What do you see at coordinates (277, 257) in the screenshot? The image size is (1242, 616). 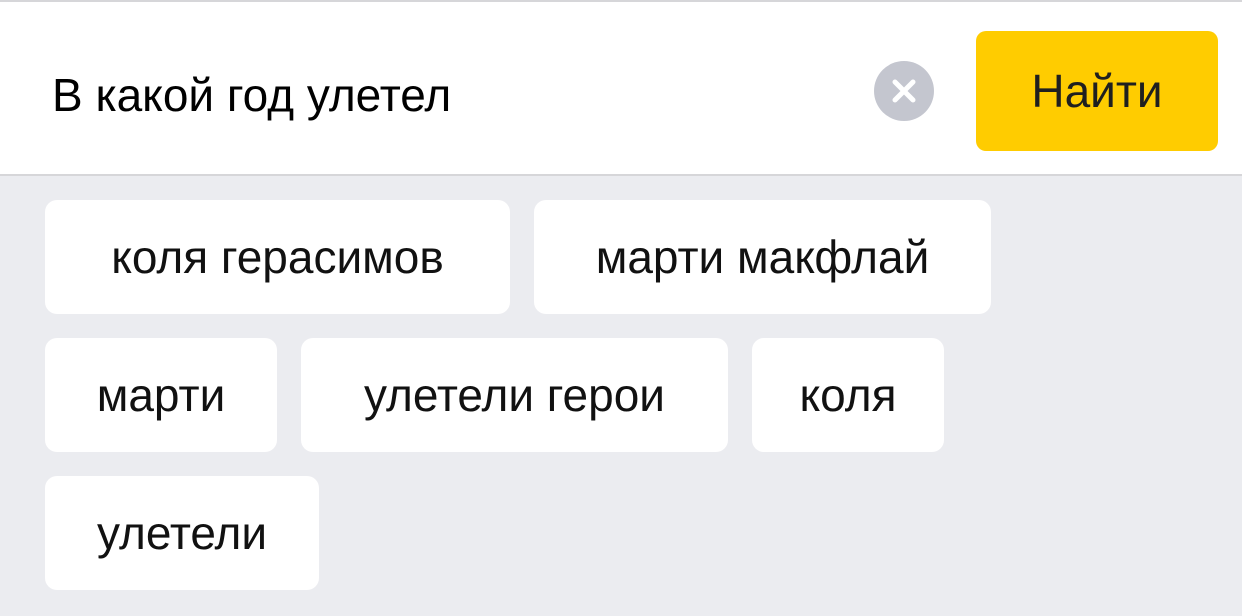 I see `suggestion-chip: коля герасимов` at bounding box center [277, 257].